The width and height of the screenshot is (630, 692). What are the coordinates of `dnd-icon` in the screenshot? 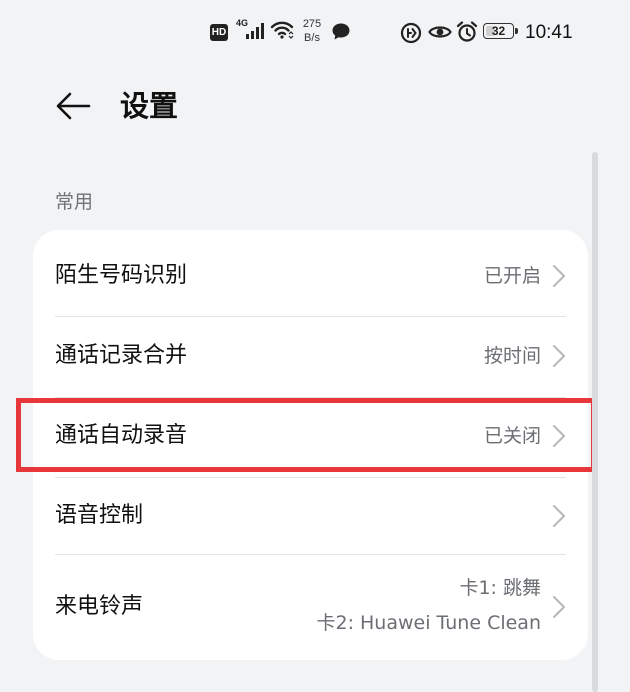 It's located at (411, 33).